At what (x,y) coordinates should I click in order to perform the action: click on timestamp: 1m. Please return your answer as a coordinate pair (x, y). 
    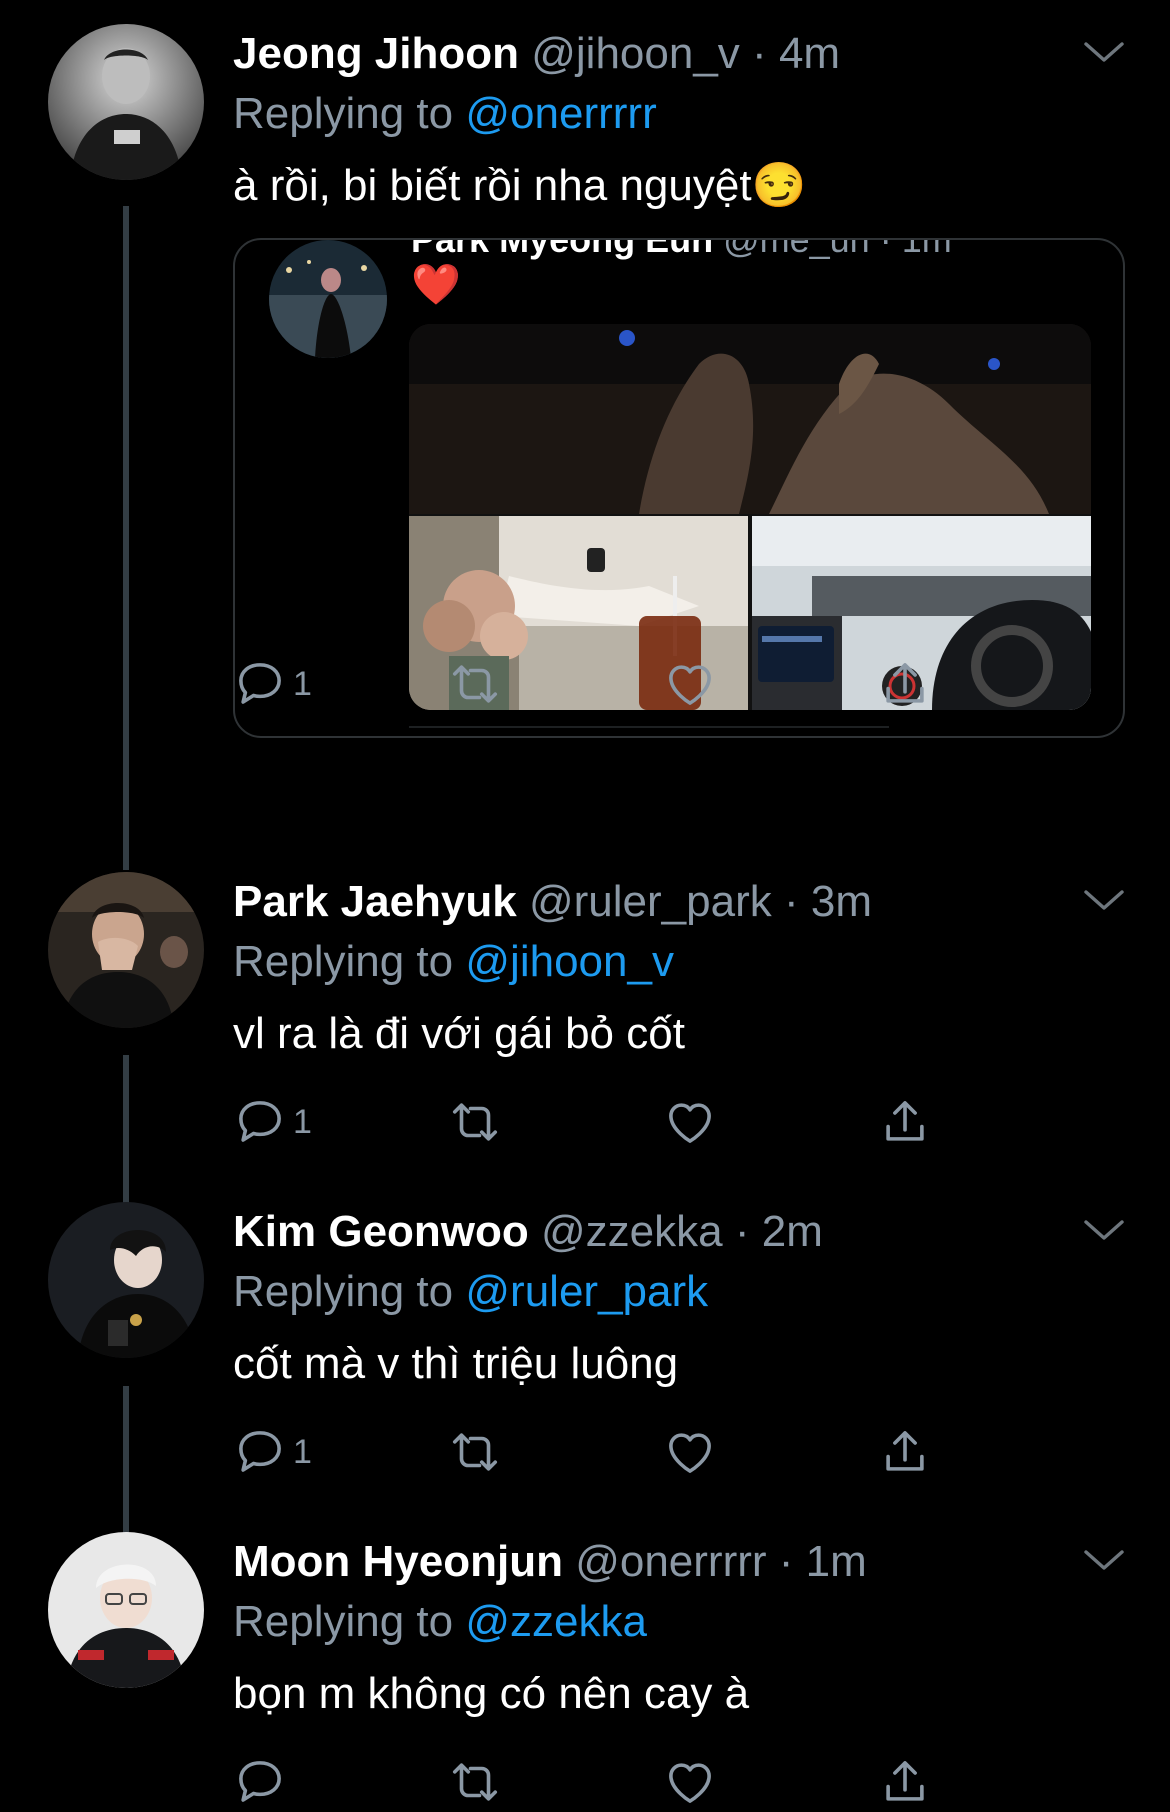
    Looking at the image, I should click on (836, 1561).